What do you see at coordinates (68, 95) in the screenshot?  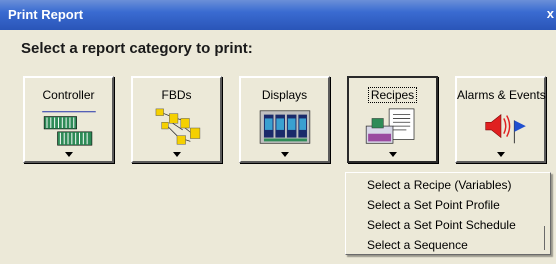 I see `controller-label: Controller` at bounding box center [68, 95].